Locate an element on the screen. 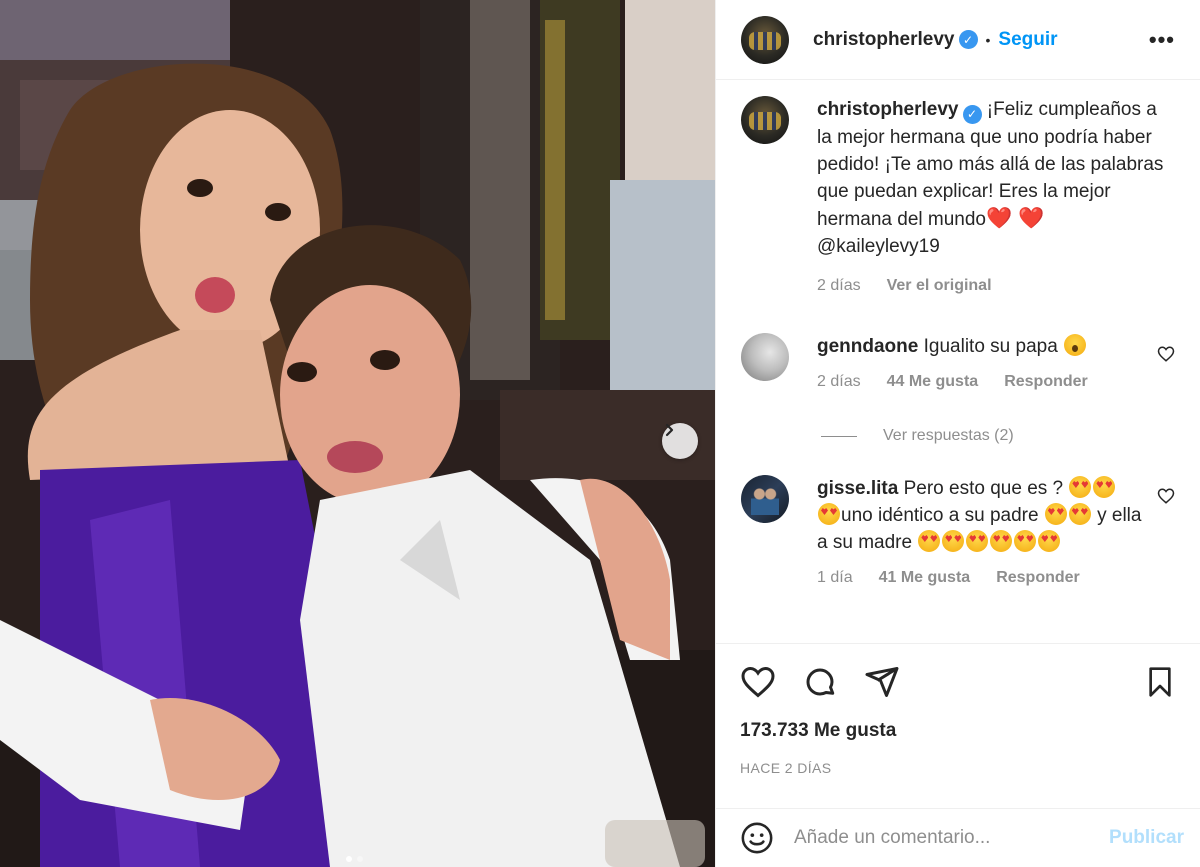 Image resolution: width=1200 pixels, height=867 pixels. comment-text: Igualito su papa is located at coordinates (990, 346).